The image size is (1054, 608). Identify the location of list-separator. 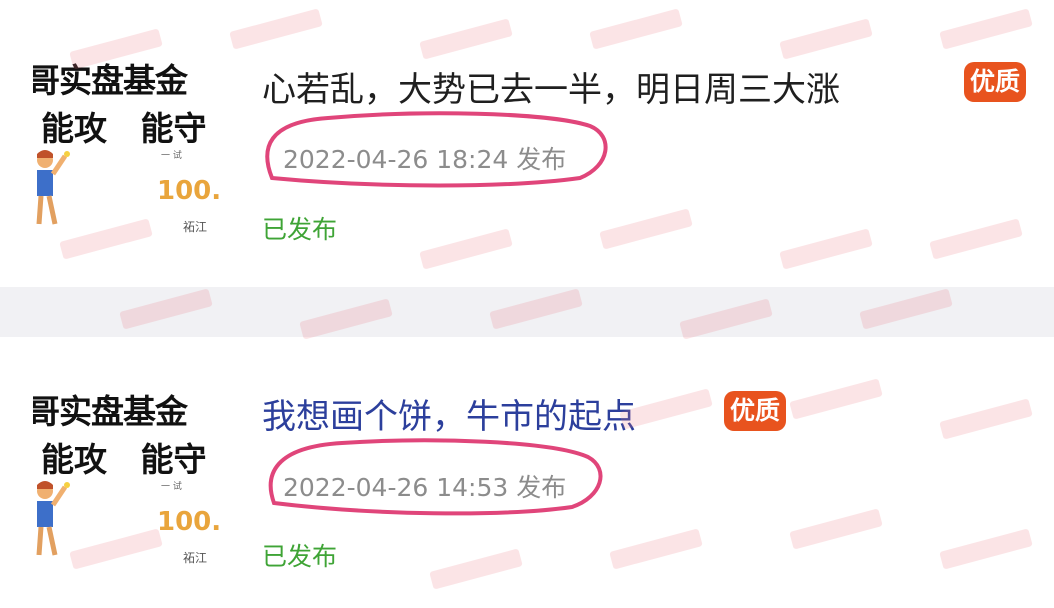
(527, 312).